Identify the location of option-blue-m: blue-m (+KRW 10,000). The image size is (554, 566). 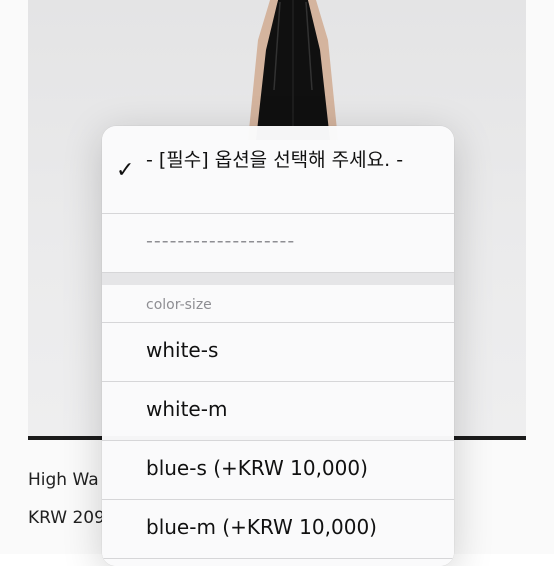
(278, 529).